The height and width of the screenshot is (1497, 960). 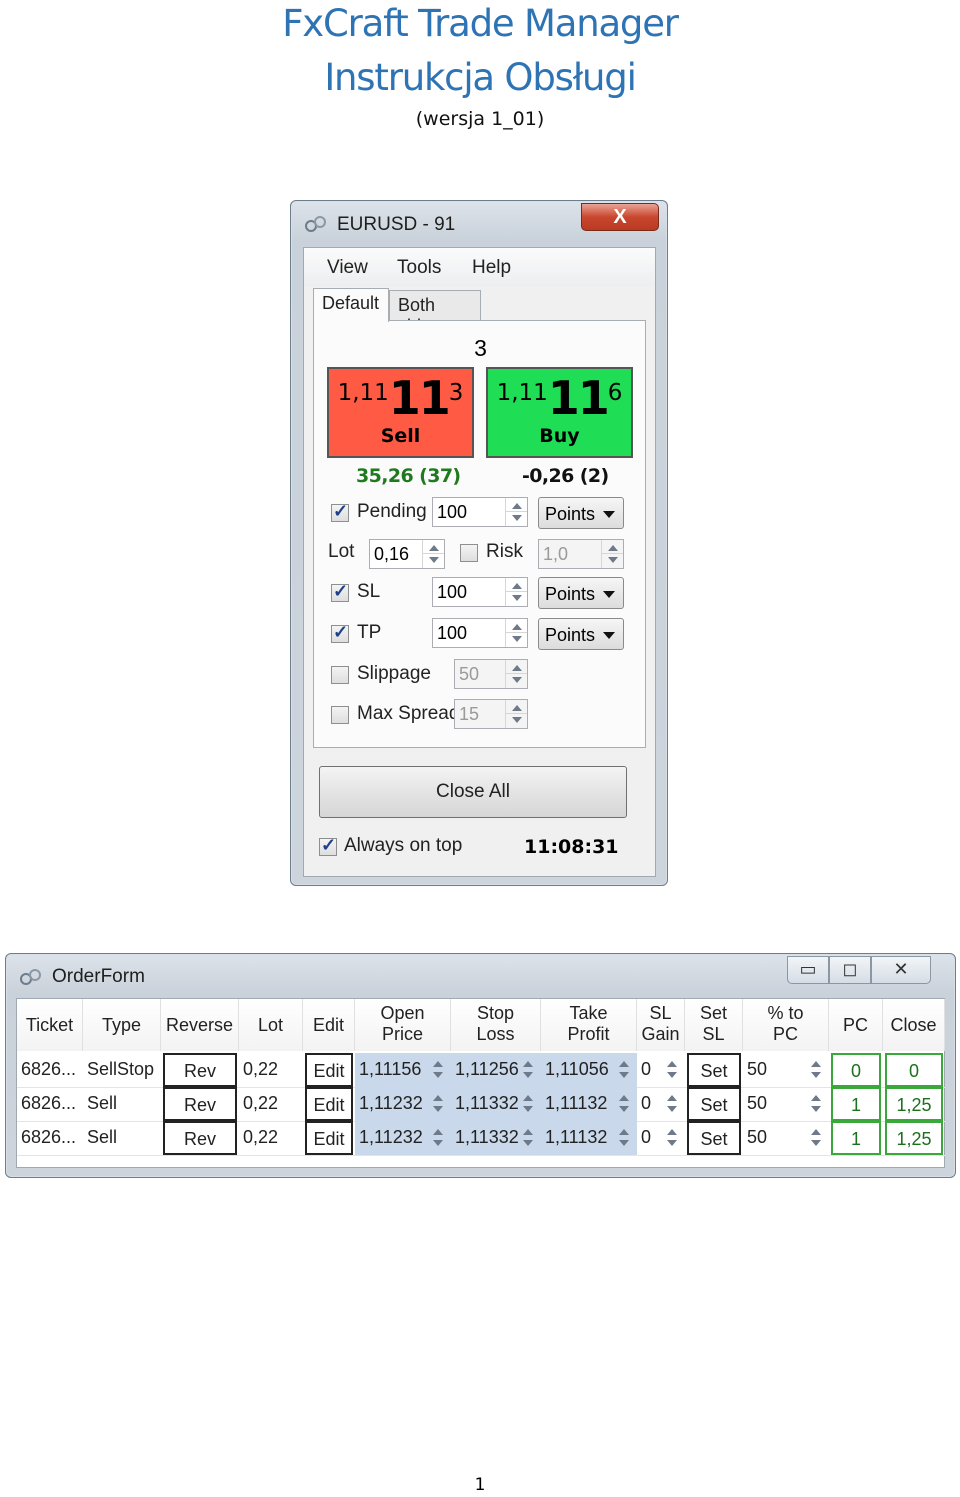 What do you see at coordinates (419, 268) in the screenshot?
I see `menu-tools: Tools` at bounding box center [419, 268].